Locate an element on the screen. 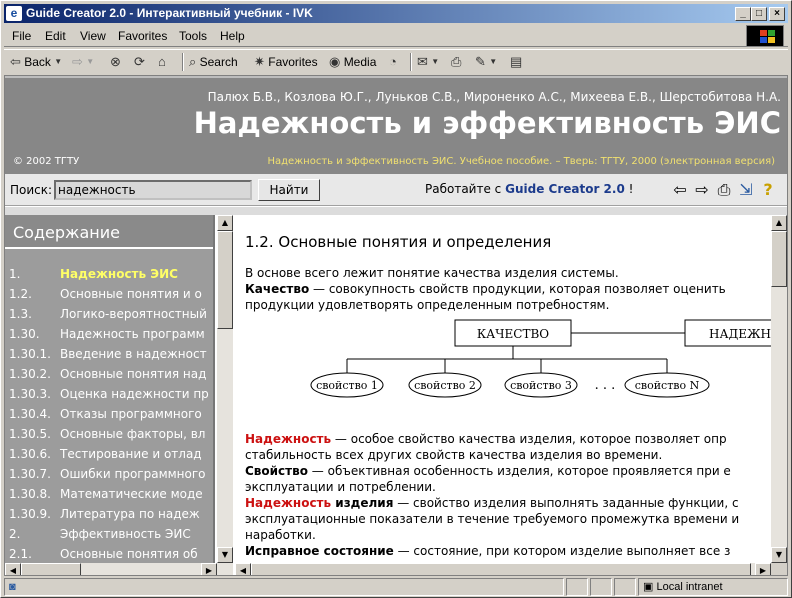 The image size is (792, 598). media-button: ◉ Media is located at coordinates (352, 62).